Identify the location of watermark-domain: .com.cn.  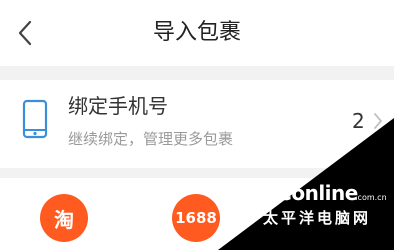
(371, 197).